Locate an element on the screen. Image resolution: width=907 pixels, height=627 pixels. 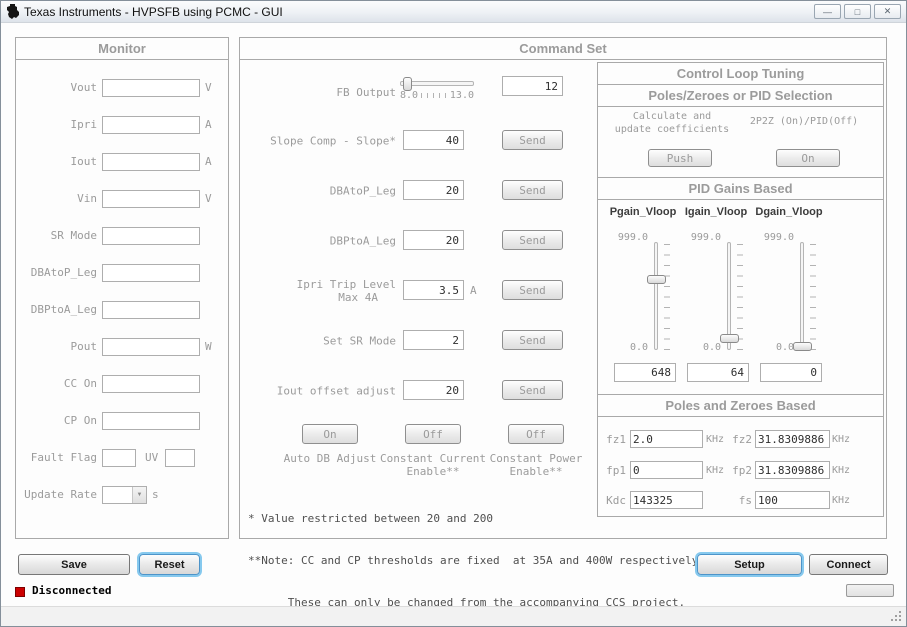
fz2-unit: KHz is located at coordinates (841, 439).